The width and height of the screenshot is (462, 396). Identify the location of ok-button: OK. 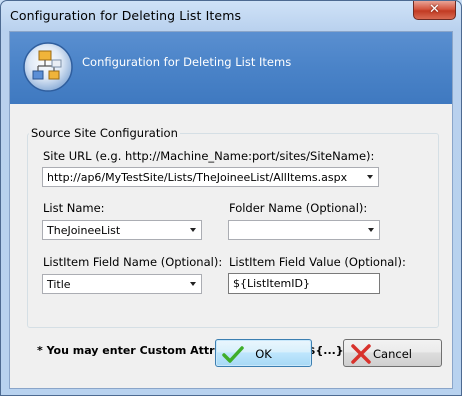
(263, 353).